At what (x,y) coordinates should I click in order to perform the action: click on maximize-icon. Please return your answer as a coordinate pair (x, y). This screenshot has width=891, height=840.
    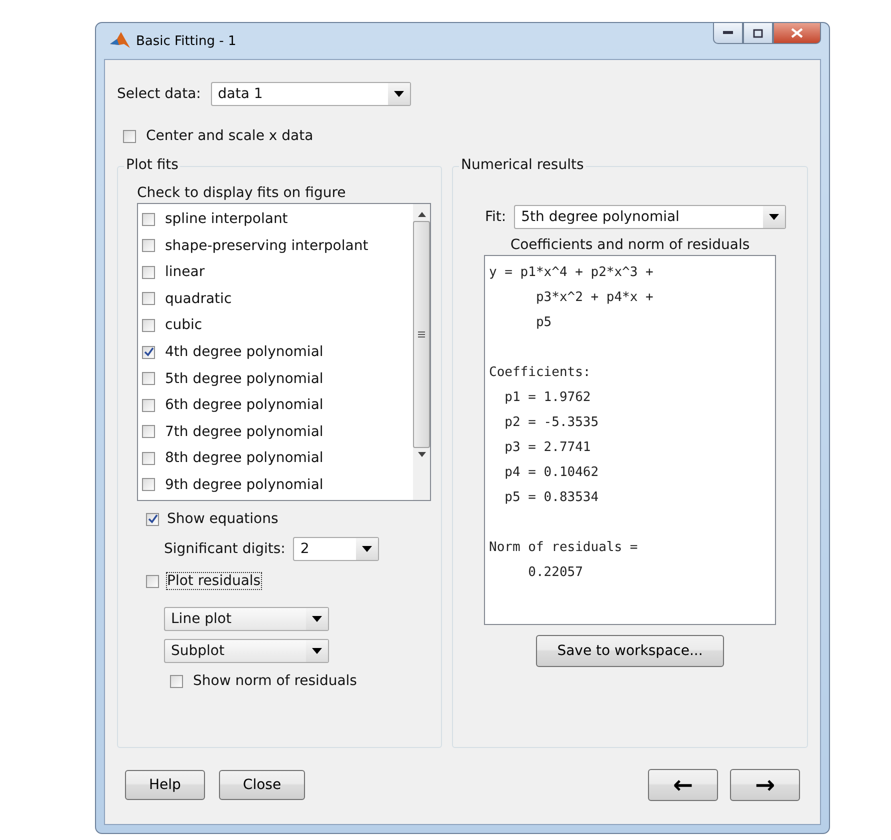
    Looking at the image, I should click on (758, 33).